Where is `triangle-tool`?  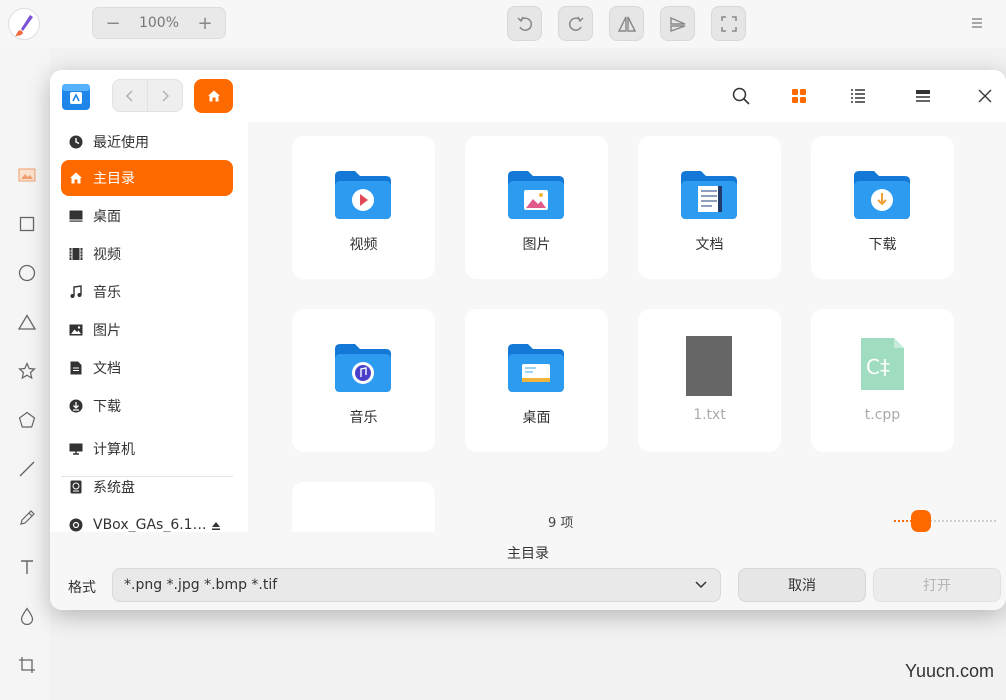 triangle-tool is located at coordinates (27, 322).